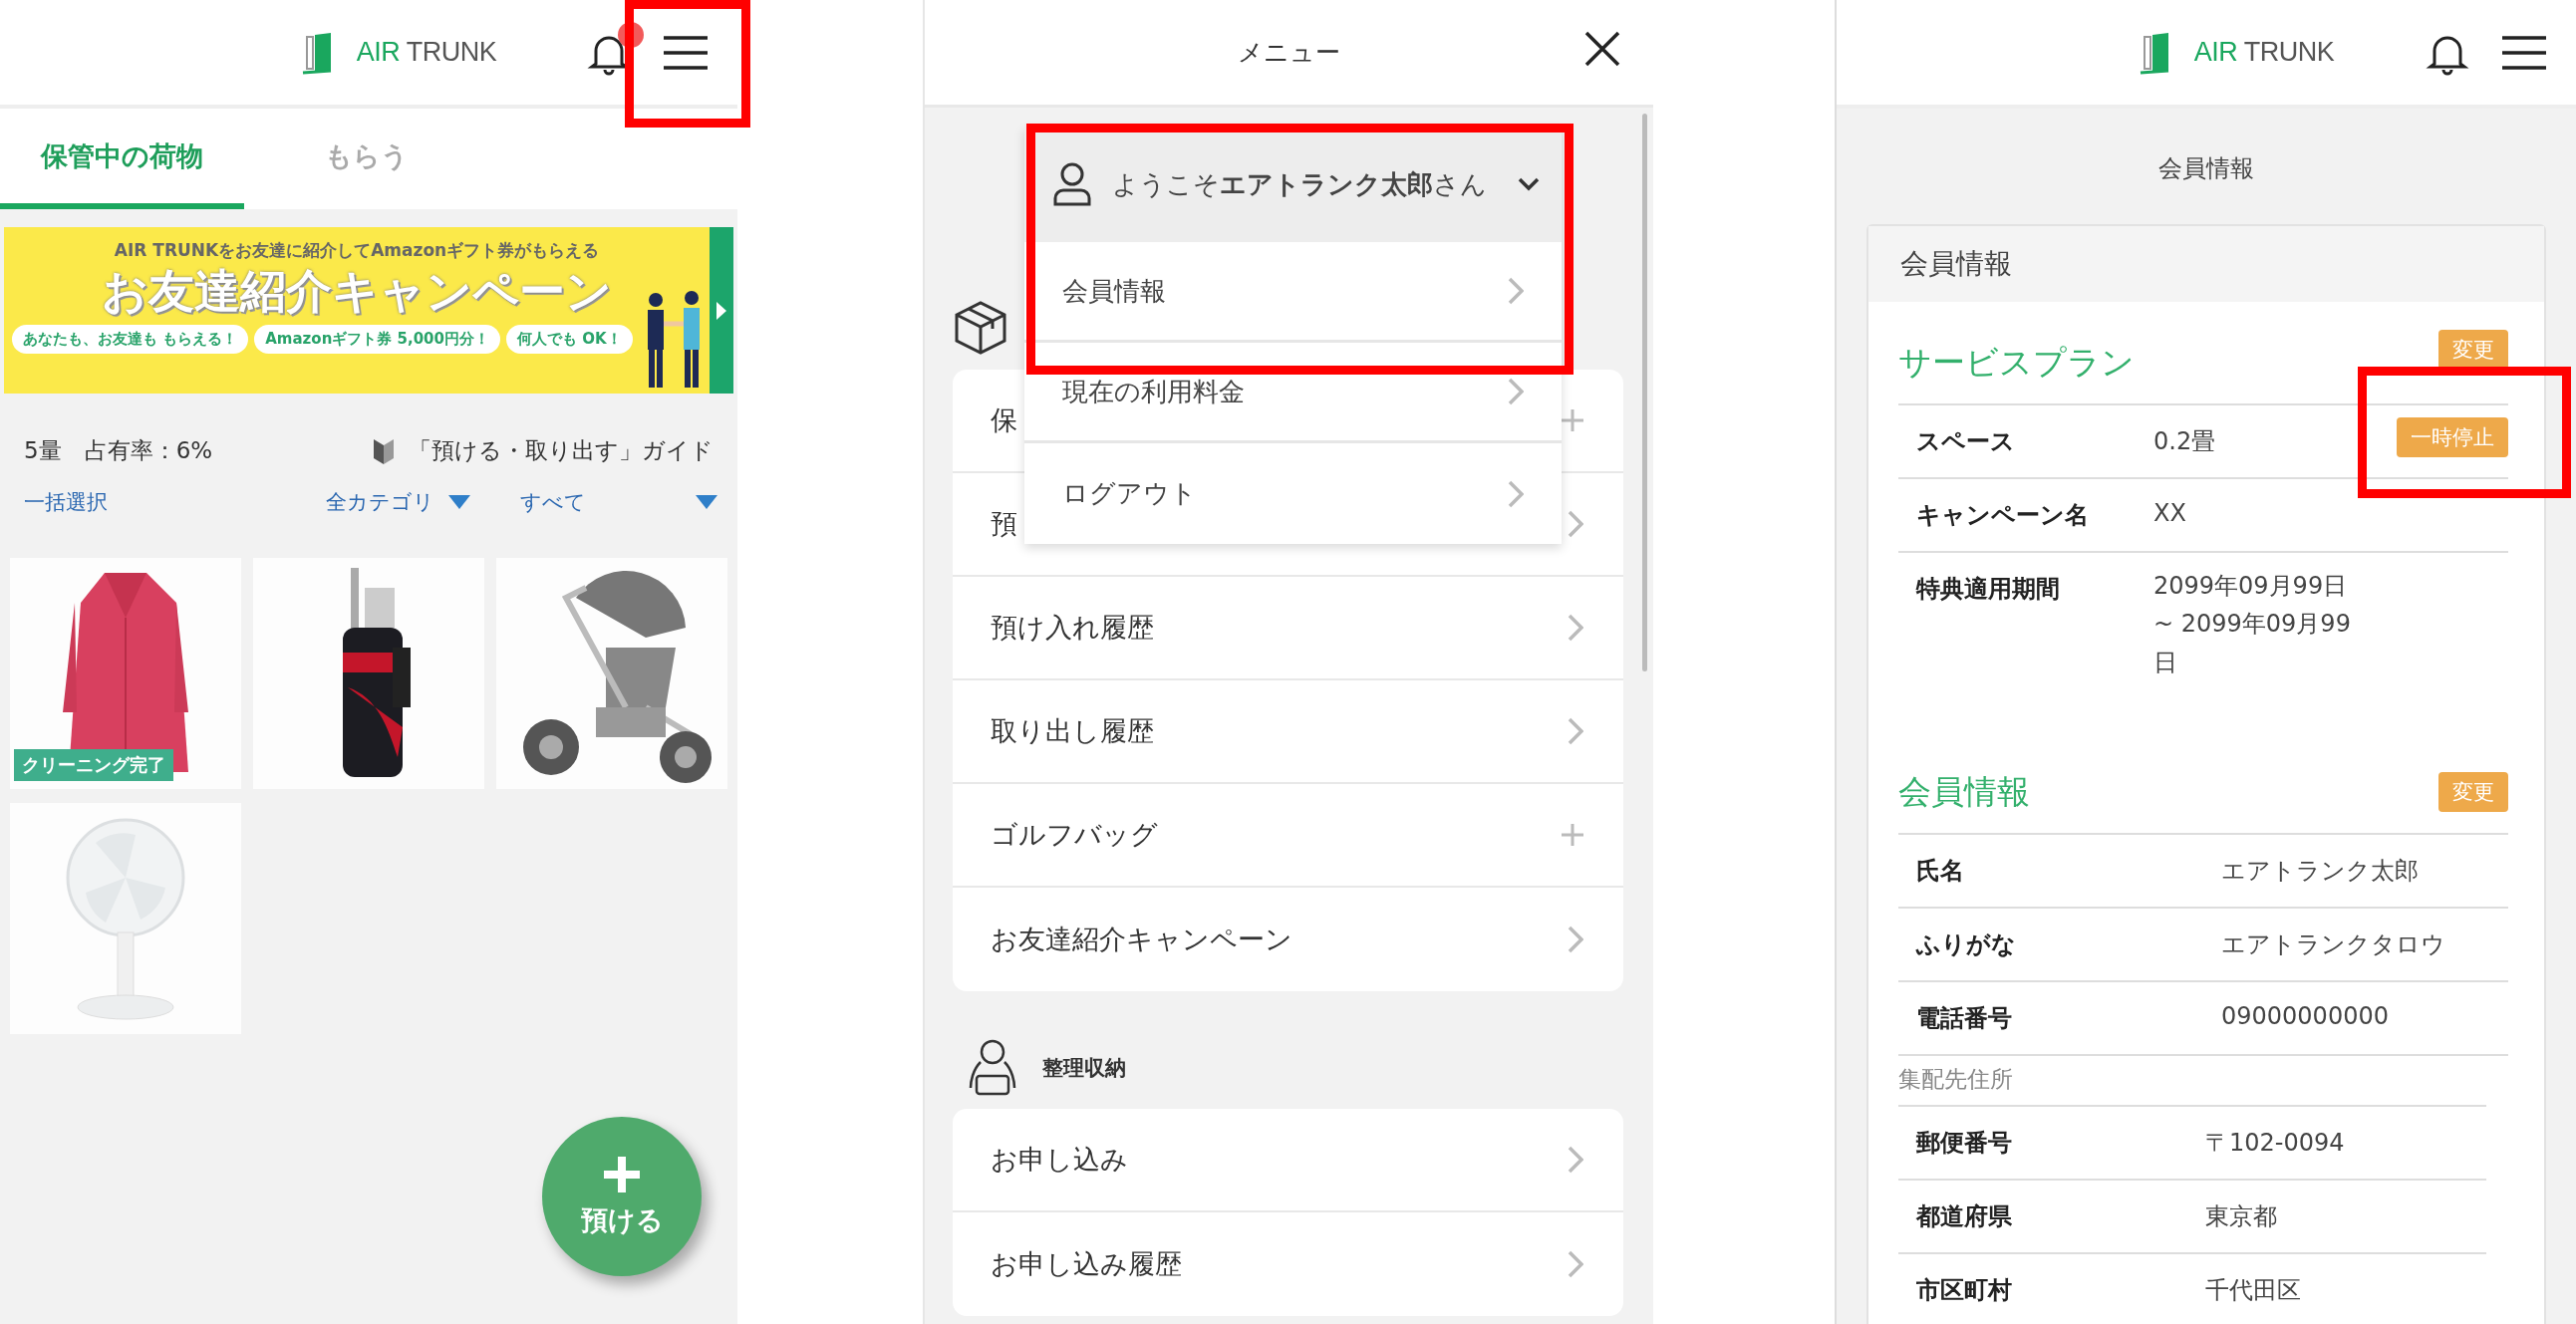  Describe the element at coordinates (1964, 1291) in the screenshot. I see `field-label: 市区町村` at that location.